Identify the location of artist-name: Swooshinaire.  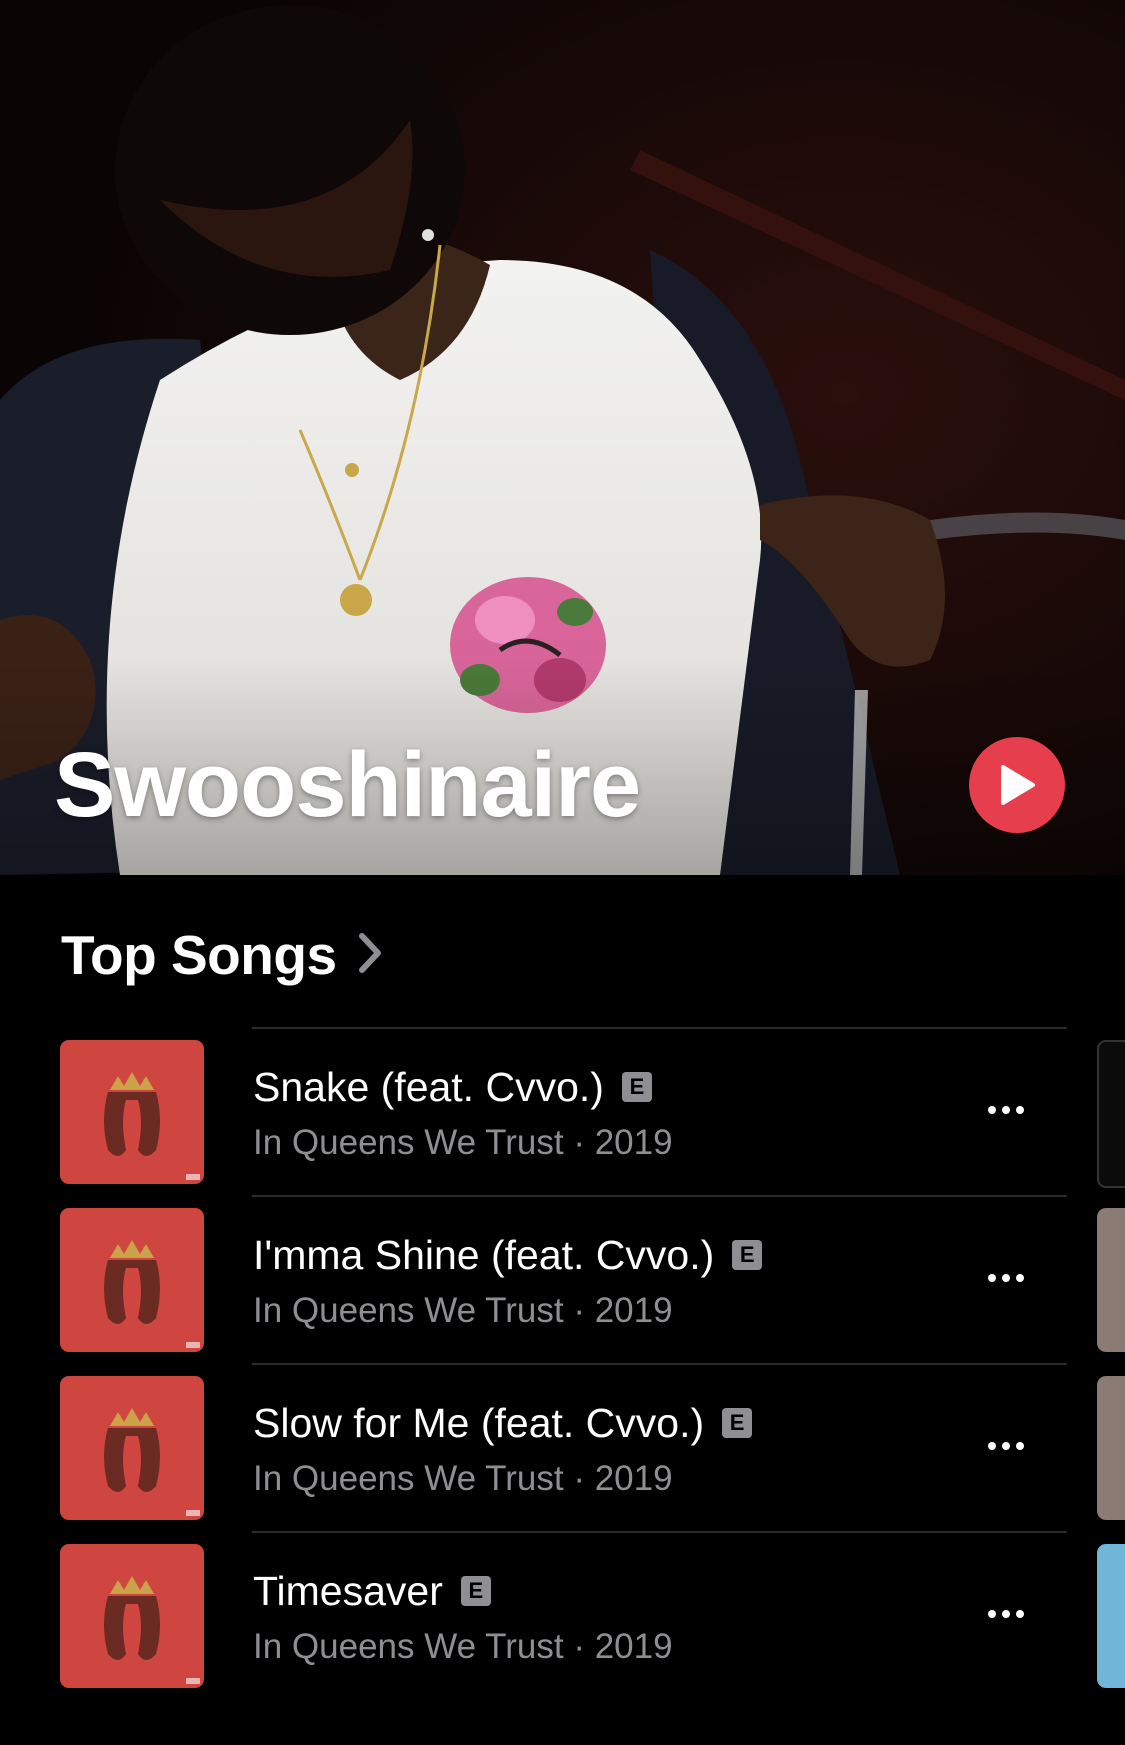
(347, 785).